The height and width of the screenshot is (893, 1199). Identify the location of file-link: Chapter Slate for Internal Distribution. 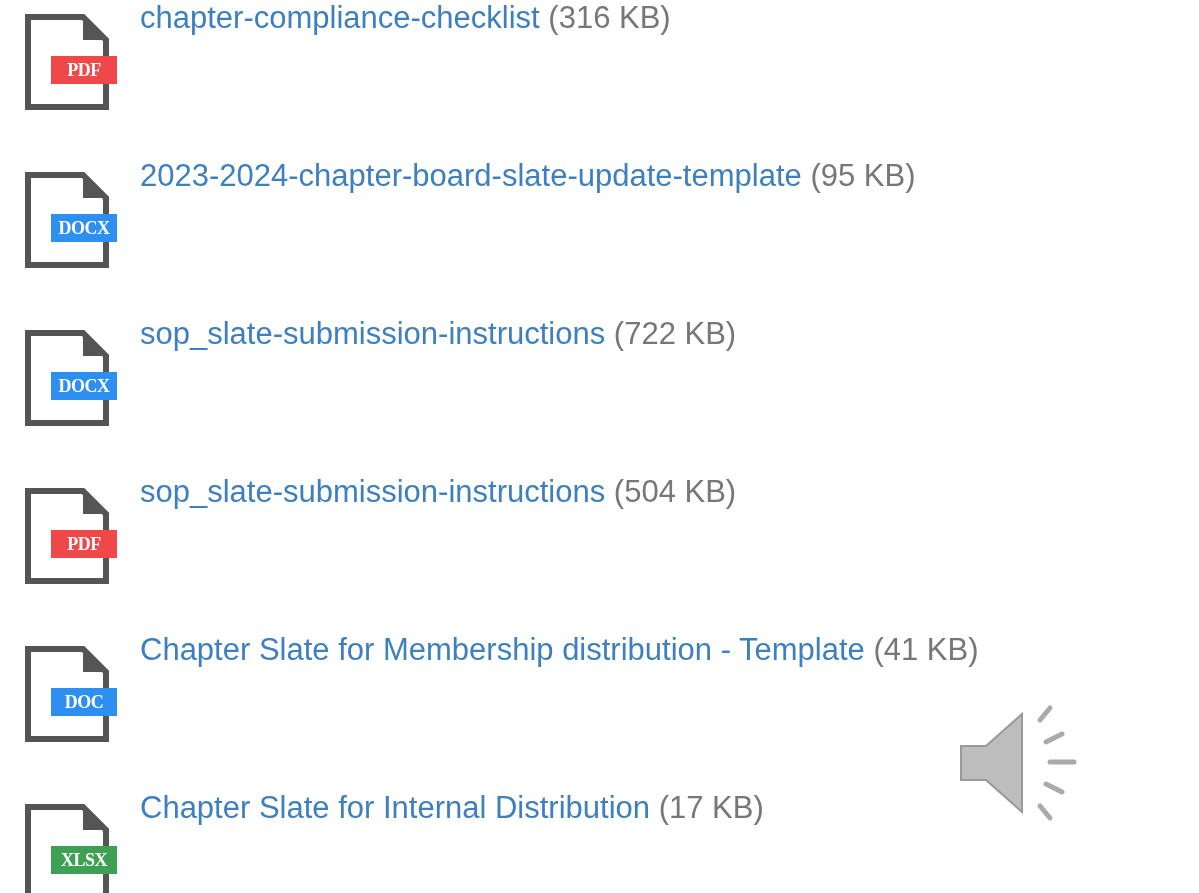
(395, 807).